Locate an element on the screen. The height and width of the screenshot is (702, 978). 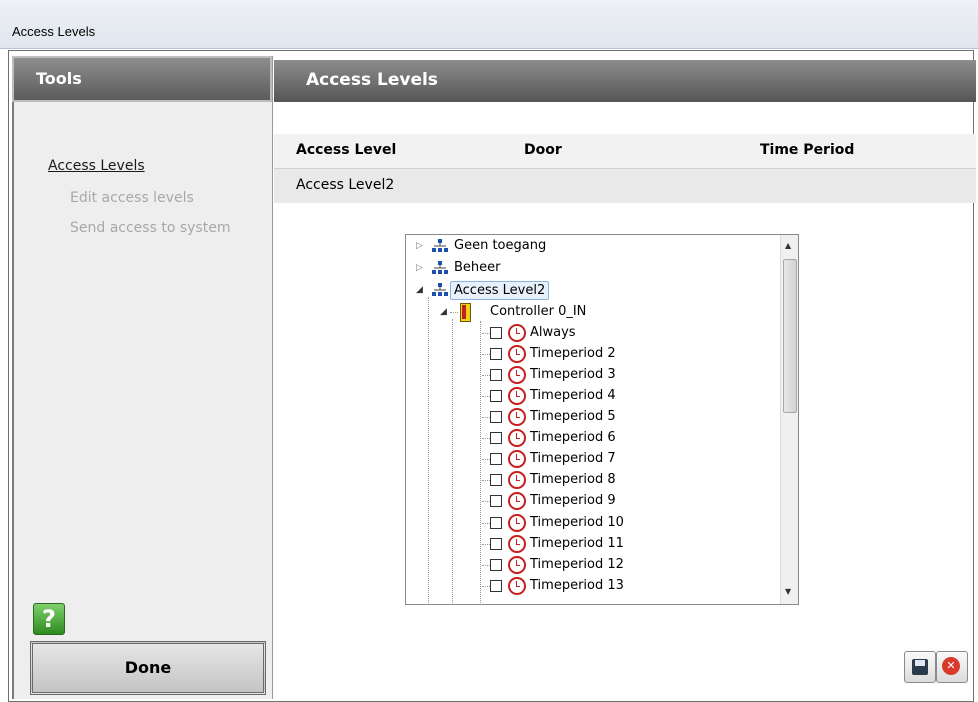
tree-leaf-time-period: Timeperiod 13 is located at coordinates (591, 587).